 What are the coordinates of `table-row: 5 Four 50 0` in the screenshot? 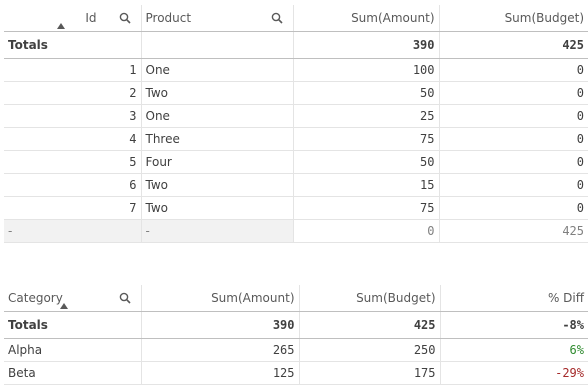 It's located at (296, 162).